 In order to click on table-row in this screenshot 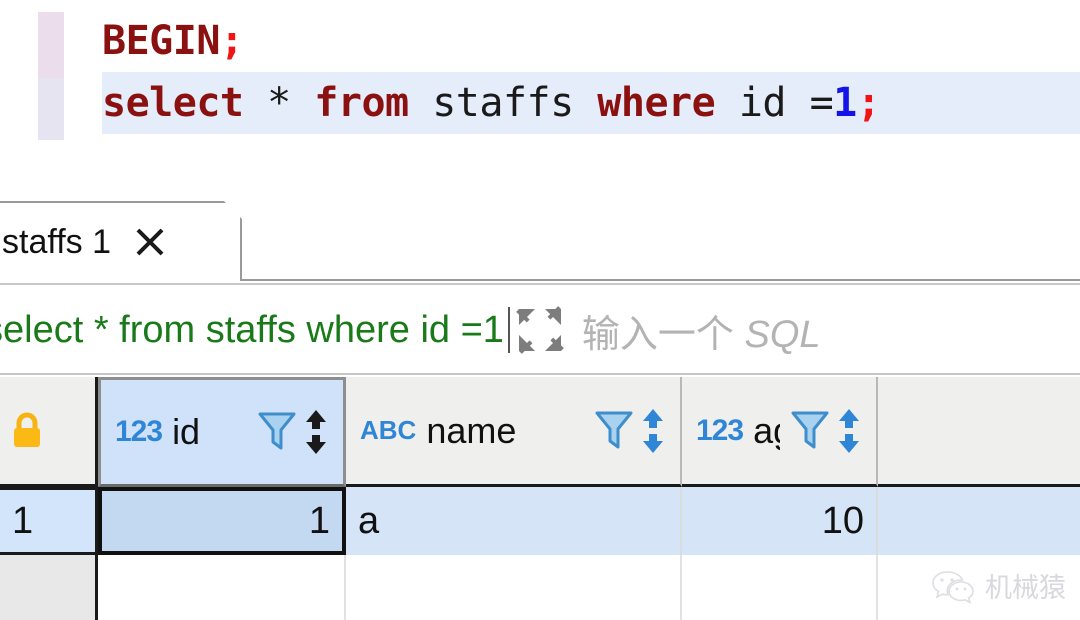, I will do `click(540, 587)`.